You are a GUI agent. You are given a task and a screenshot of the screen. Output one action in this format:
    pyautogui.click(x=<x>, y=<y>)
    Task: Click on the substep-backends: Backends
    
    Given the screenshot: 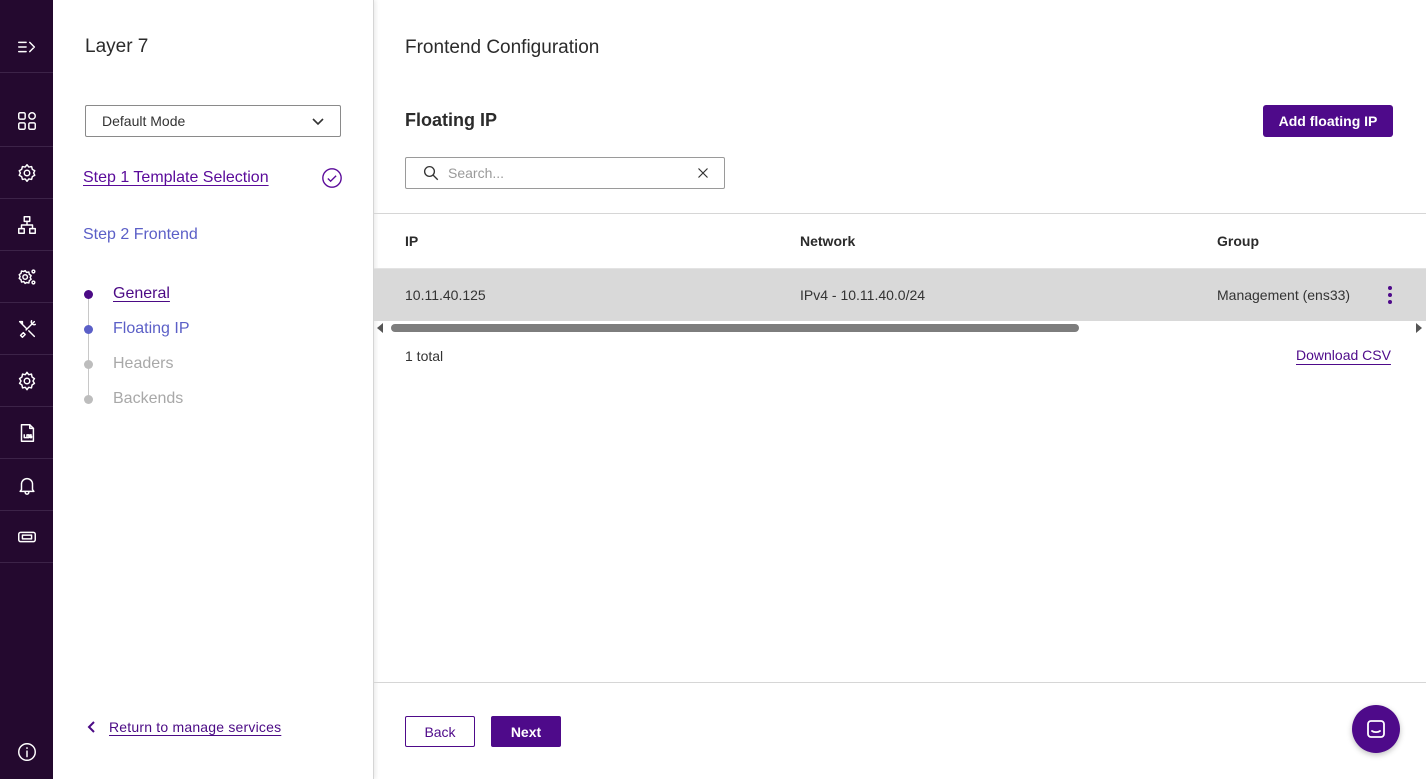 What is the action you would take?
    pyautogui.click(x=133, y=399)
    